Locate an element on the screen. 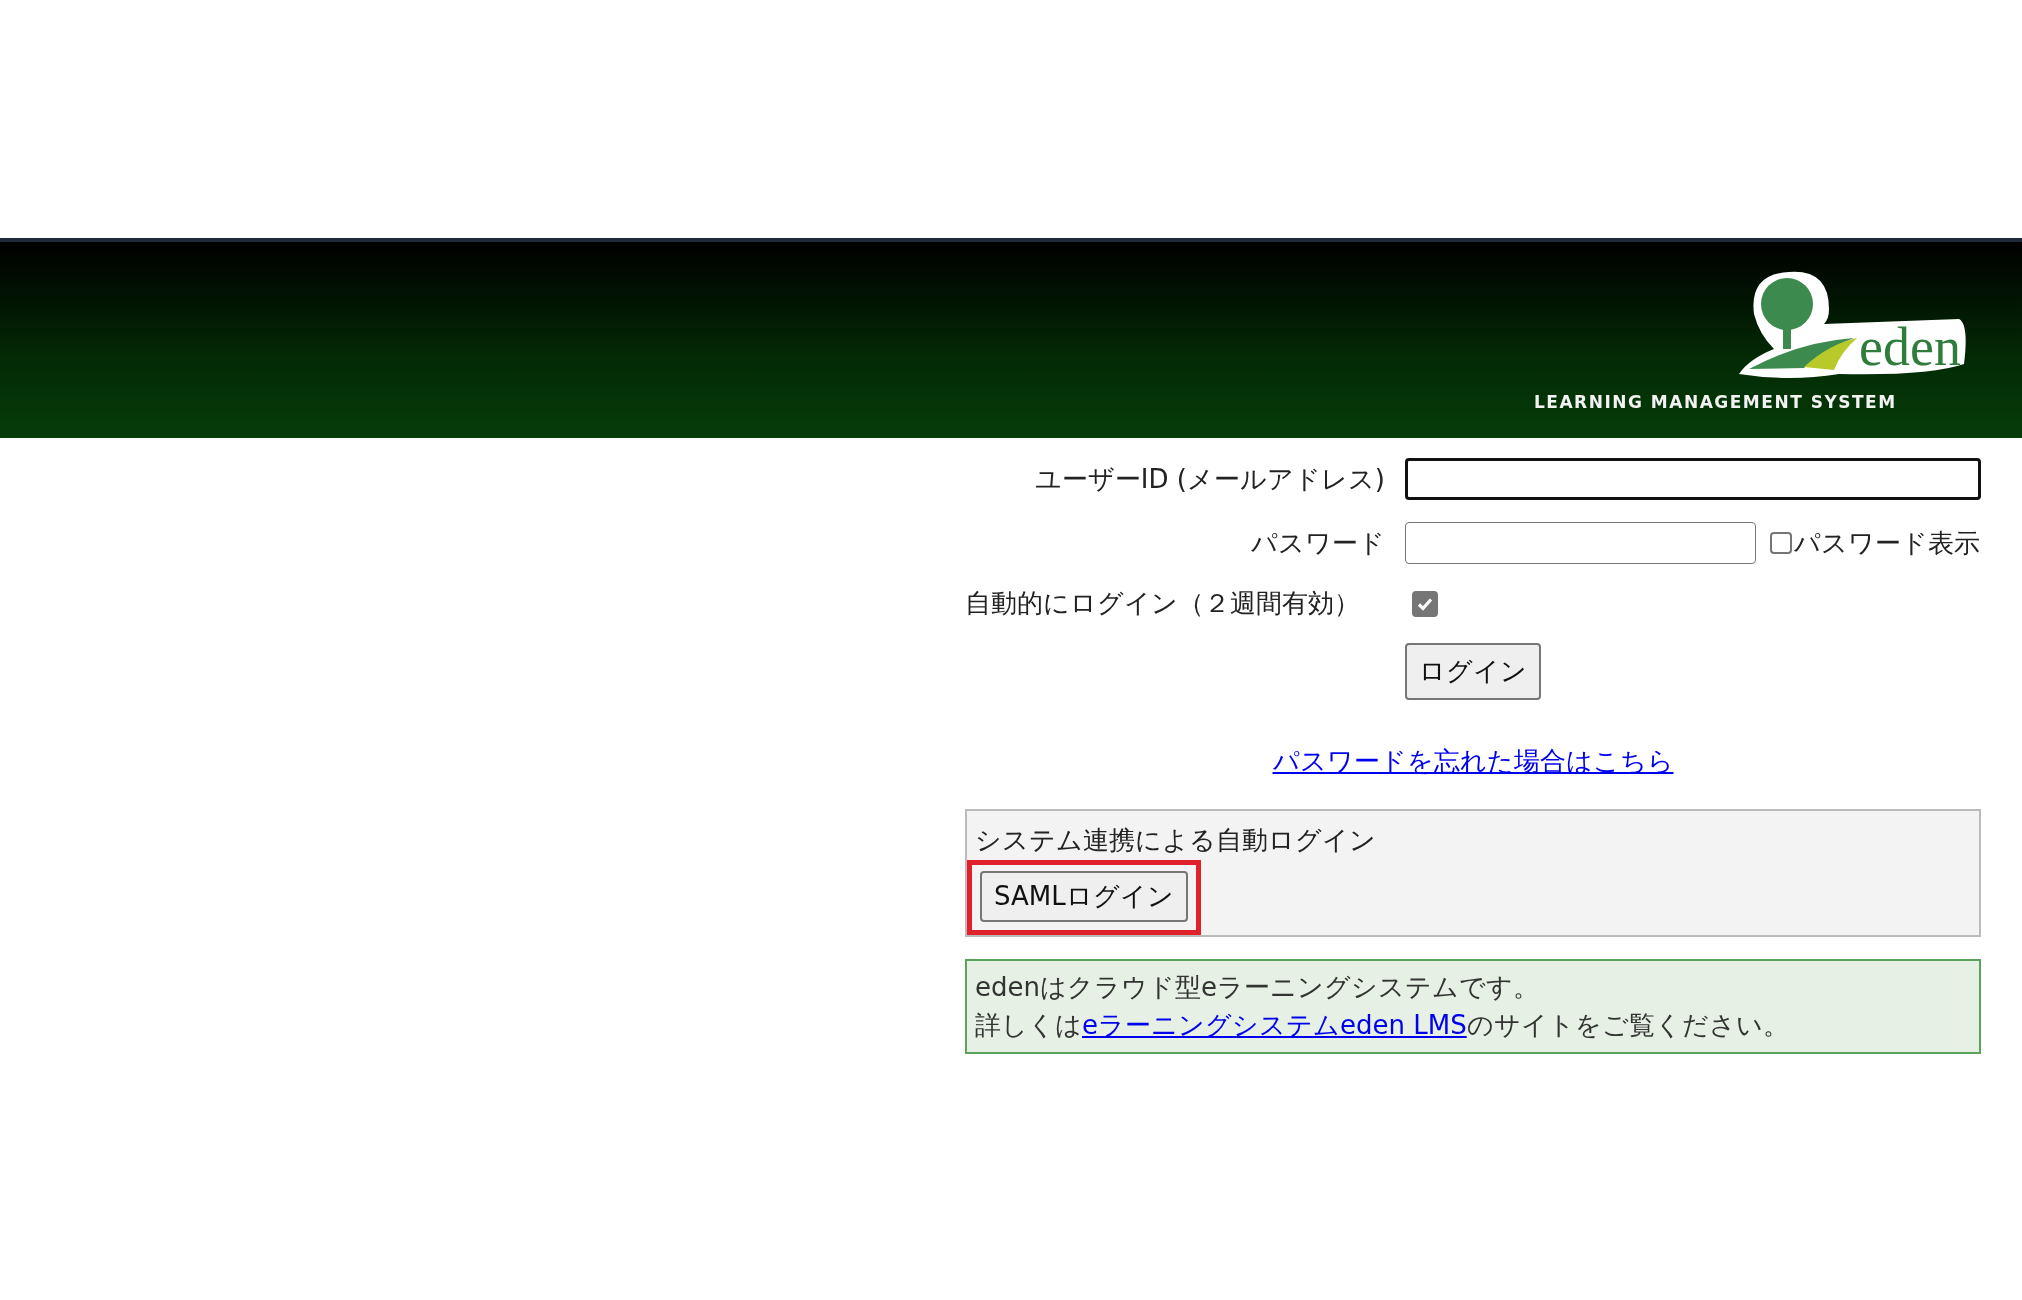 The width and height of the screenshot is (2022, 1300). saml-login-button: SAMLログイン is located at coordinates (1084, 896).